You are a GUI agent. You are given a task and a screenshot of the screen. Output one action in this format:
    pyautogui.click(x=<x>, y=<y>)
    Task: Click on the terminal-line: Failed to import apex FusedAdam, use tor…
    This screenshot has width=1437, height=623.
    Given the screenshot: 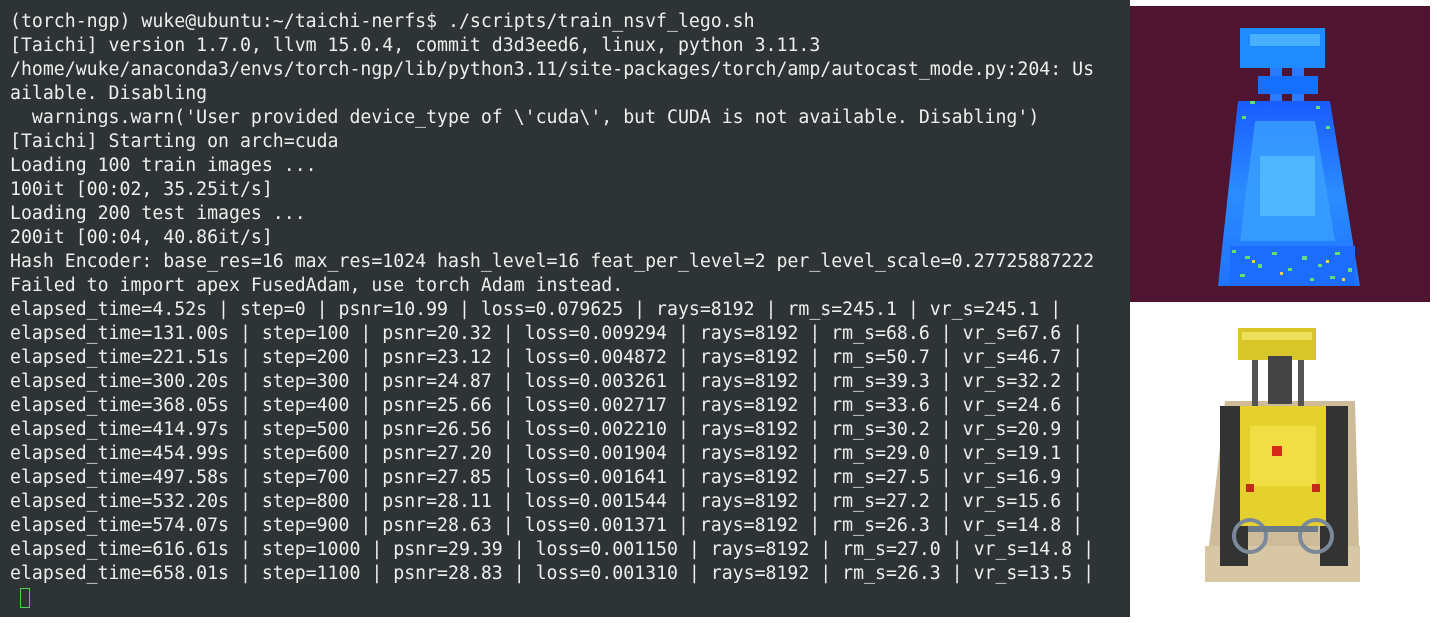 What is the action you would take?
    pyautogui.click(x=317, y=285)
    